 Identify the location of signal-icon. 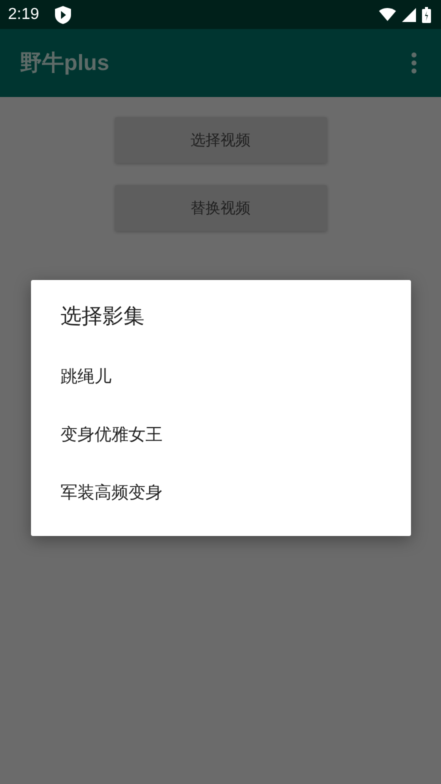
(409, 15).